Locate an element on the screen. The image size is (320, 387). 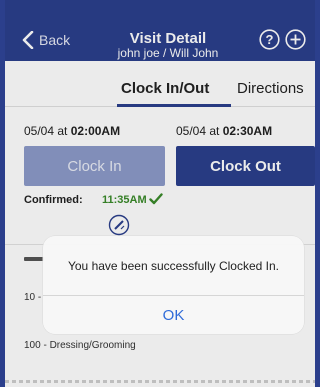
alert-ok-button: OK is located at coordinates (173, 315).